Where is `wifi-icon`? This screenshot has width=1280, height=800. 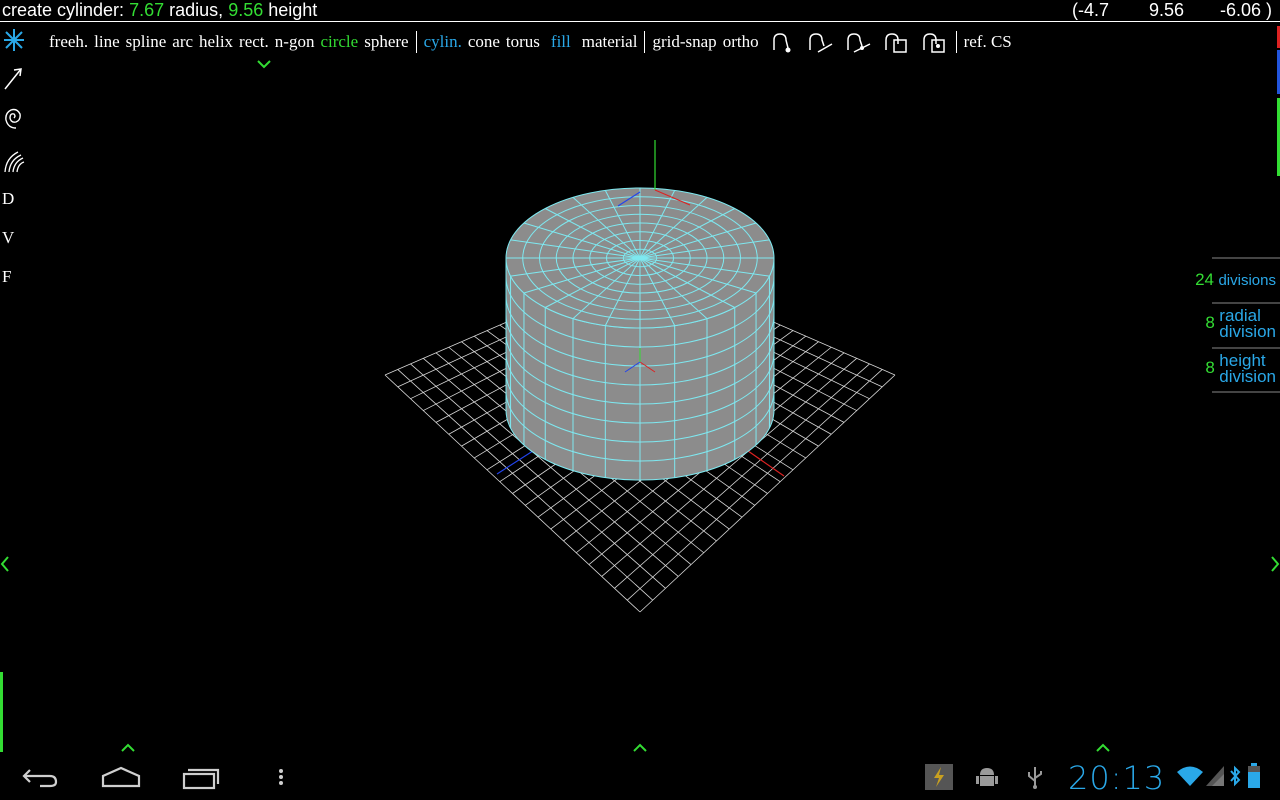
wifi-icon is located at coordinates (1190, 776).